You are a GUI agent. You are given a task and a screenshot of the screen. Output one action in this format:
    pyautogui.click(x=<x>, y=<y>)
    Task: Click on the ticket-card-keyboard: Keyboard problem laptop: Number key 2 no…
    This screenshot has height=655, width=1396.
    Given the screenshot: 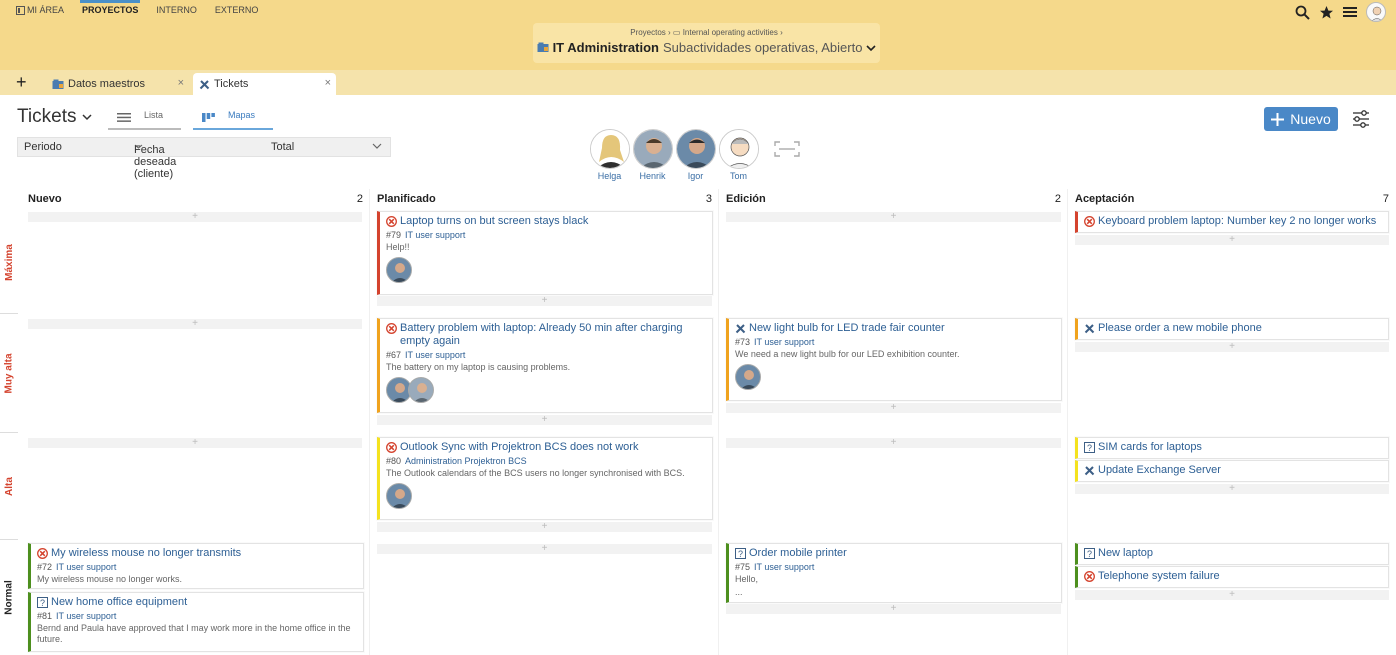 What is the action you would take?
    pyautogui.click(x=1232, y=222)
    